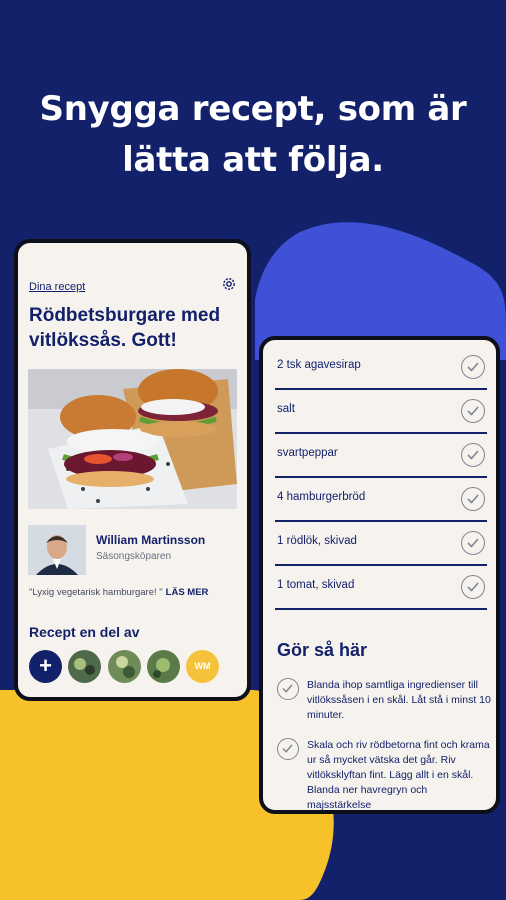 The width and height of the screenshot is (506, 900). Describe the element at coordinates (134, 556) in the screenshot. I see `author-role: Säsongsköparen` at that location.